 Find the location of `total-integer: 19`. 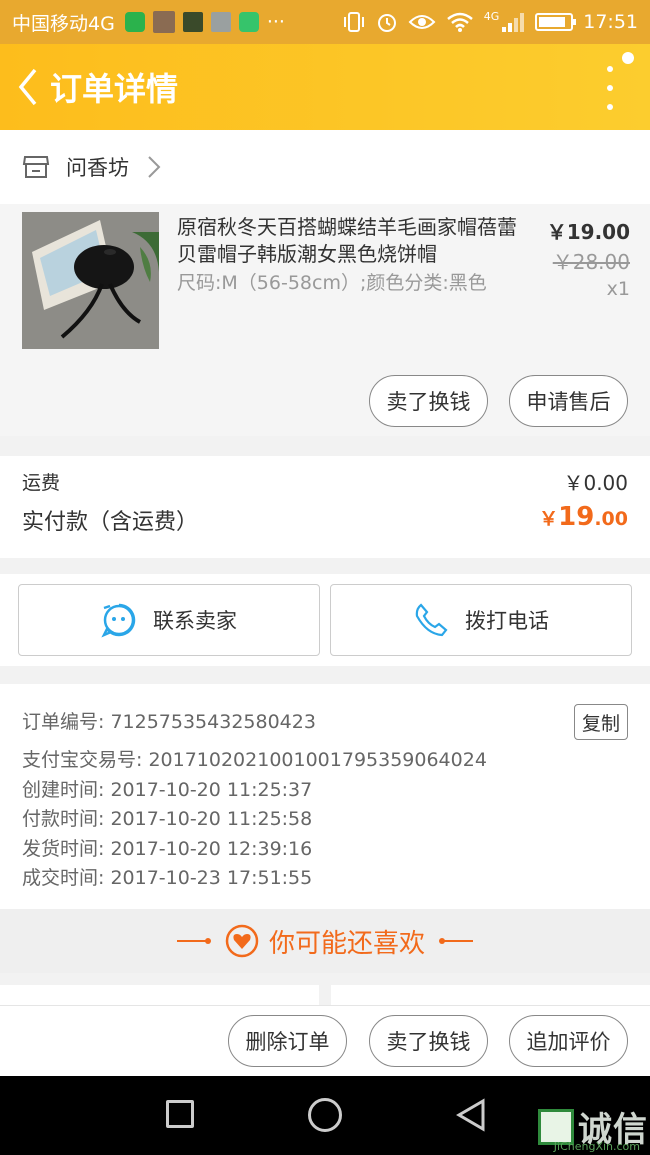

total-integer: 19 is located at coordinates (576, 517).